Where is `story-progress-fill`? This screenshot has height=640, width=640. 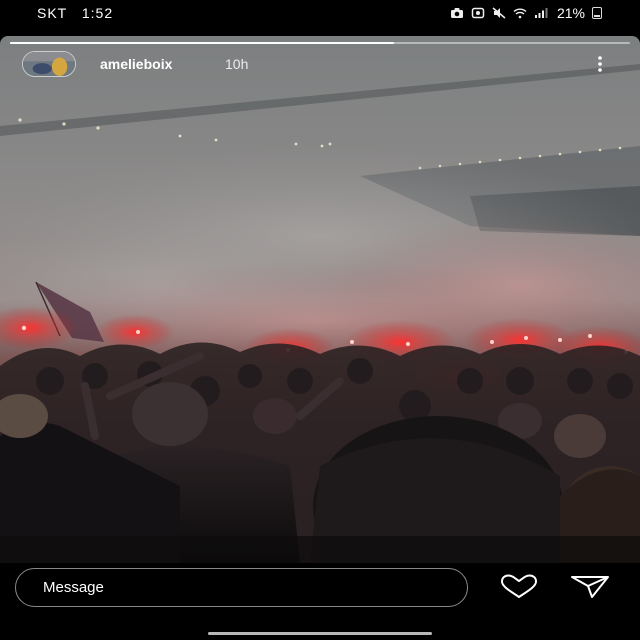
story-progress-fill is located at coordinates (202, 43).